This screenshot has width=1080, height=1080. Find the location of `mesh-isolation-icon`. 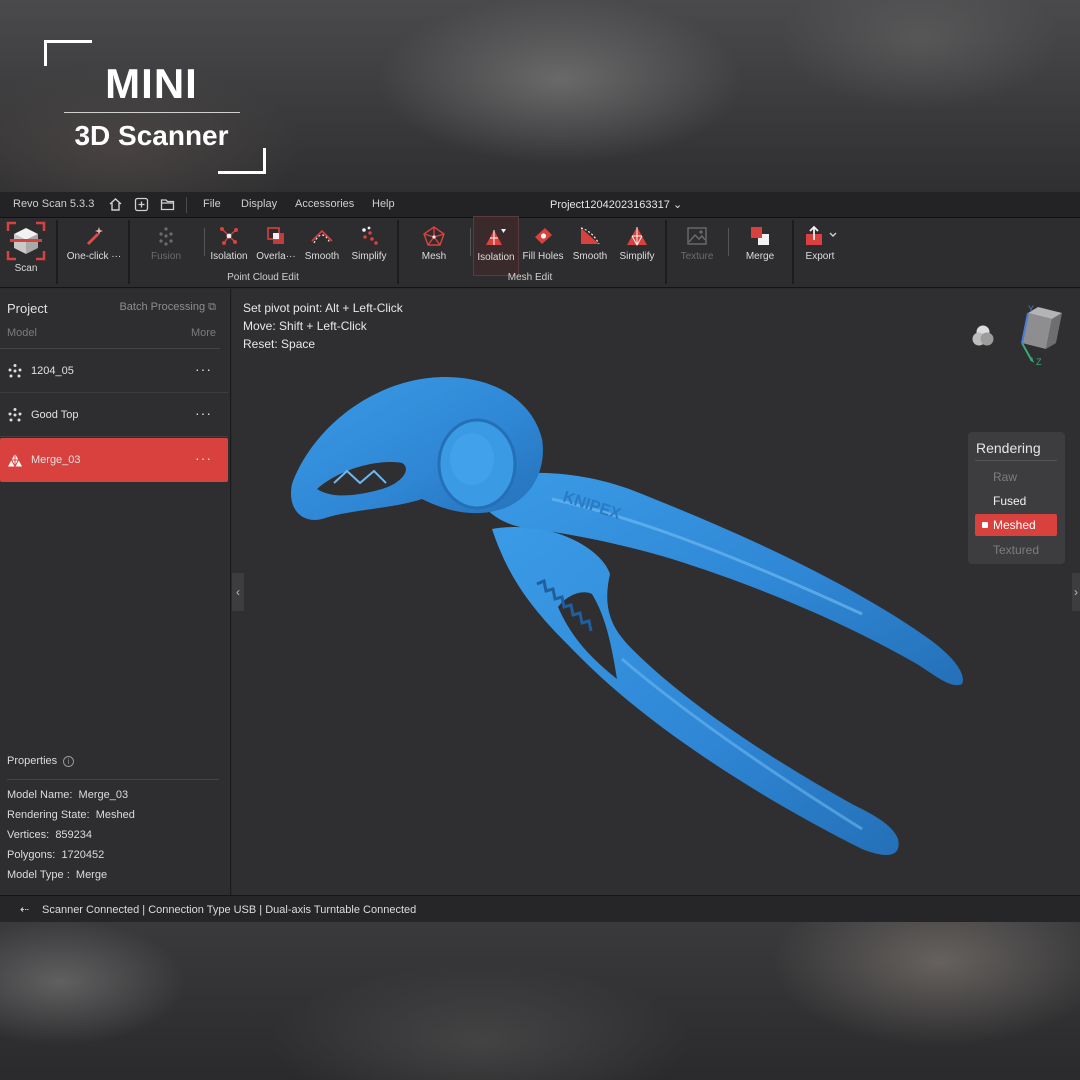

mesh-isolation-icon is located at coordinates (496, 237).